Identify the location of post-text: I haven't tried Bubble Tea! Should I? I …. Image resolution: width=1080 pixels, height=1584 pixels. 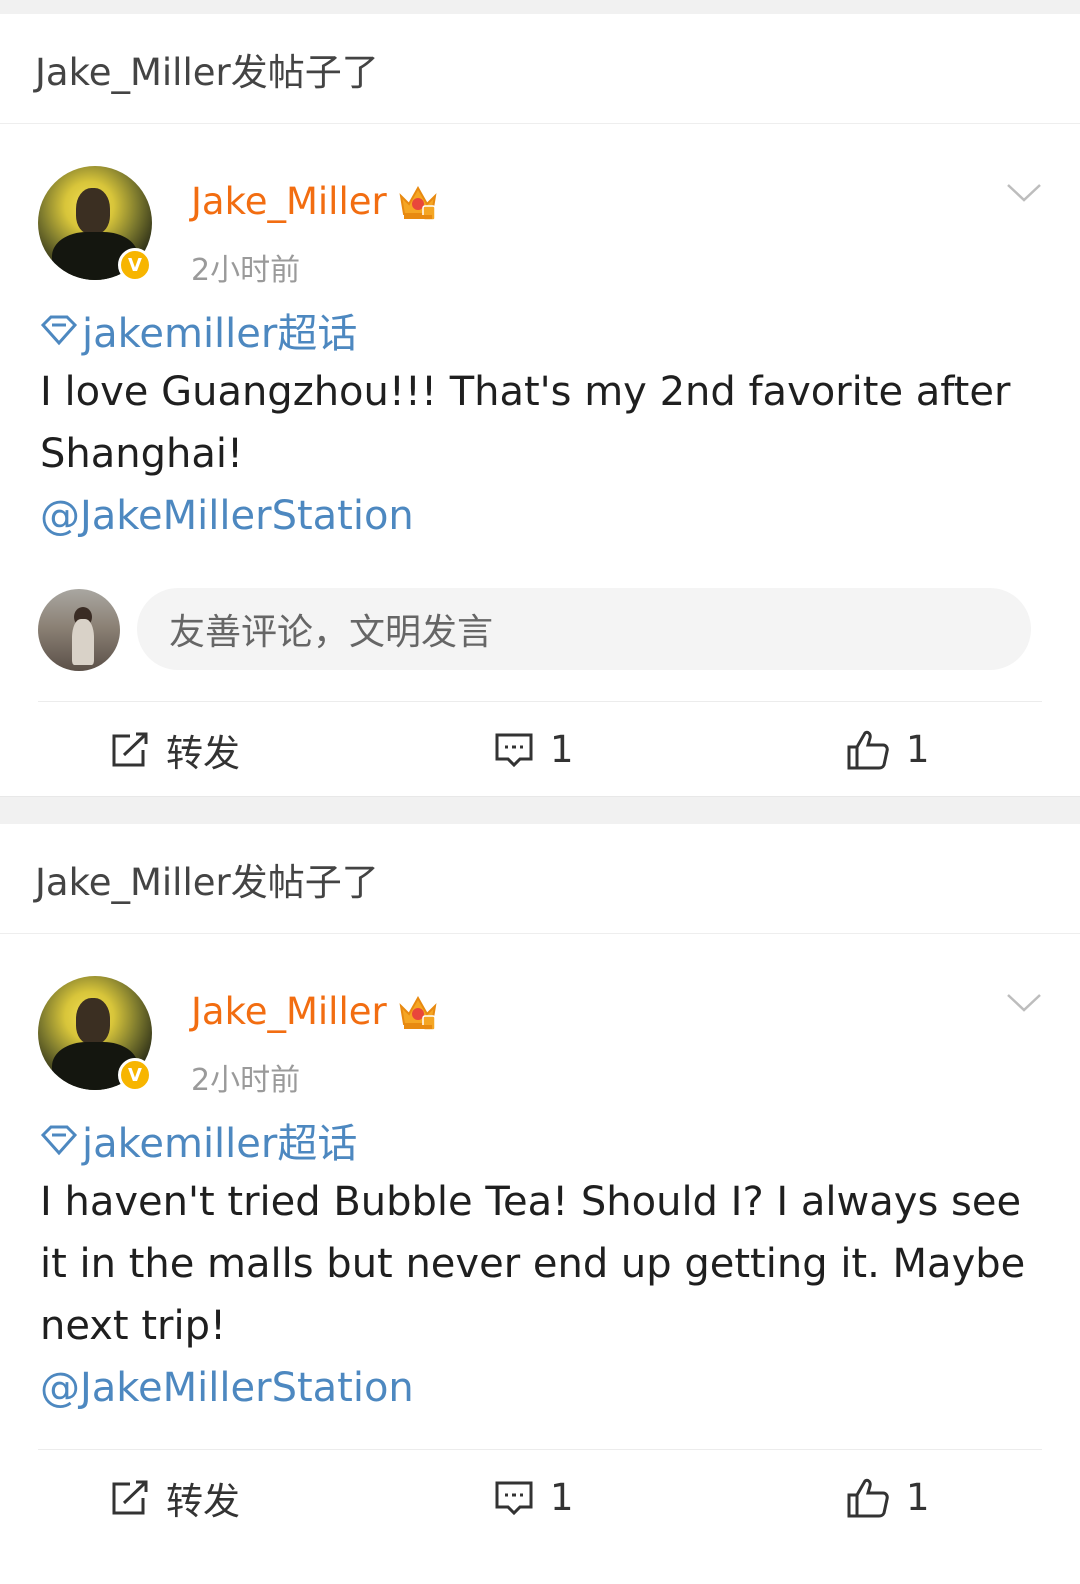
(533, 1264).